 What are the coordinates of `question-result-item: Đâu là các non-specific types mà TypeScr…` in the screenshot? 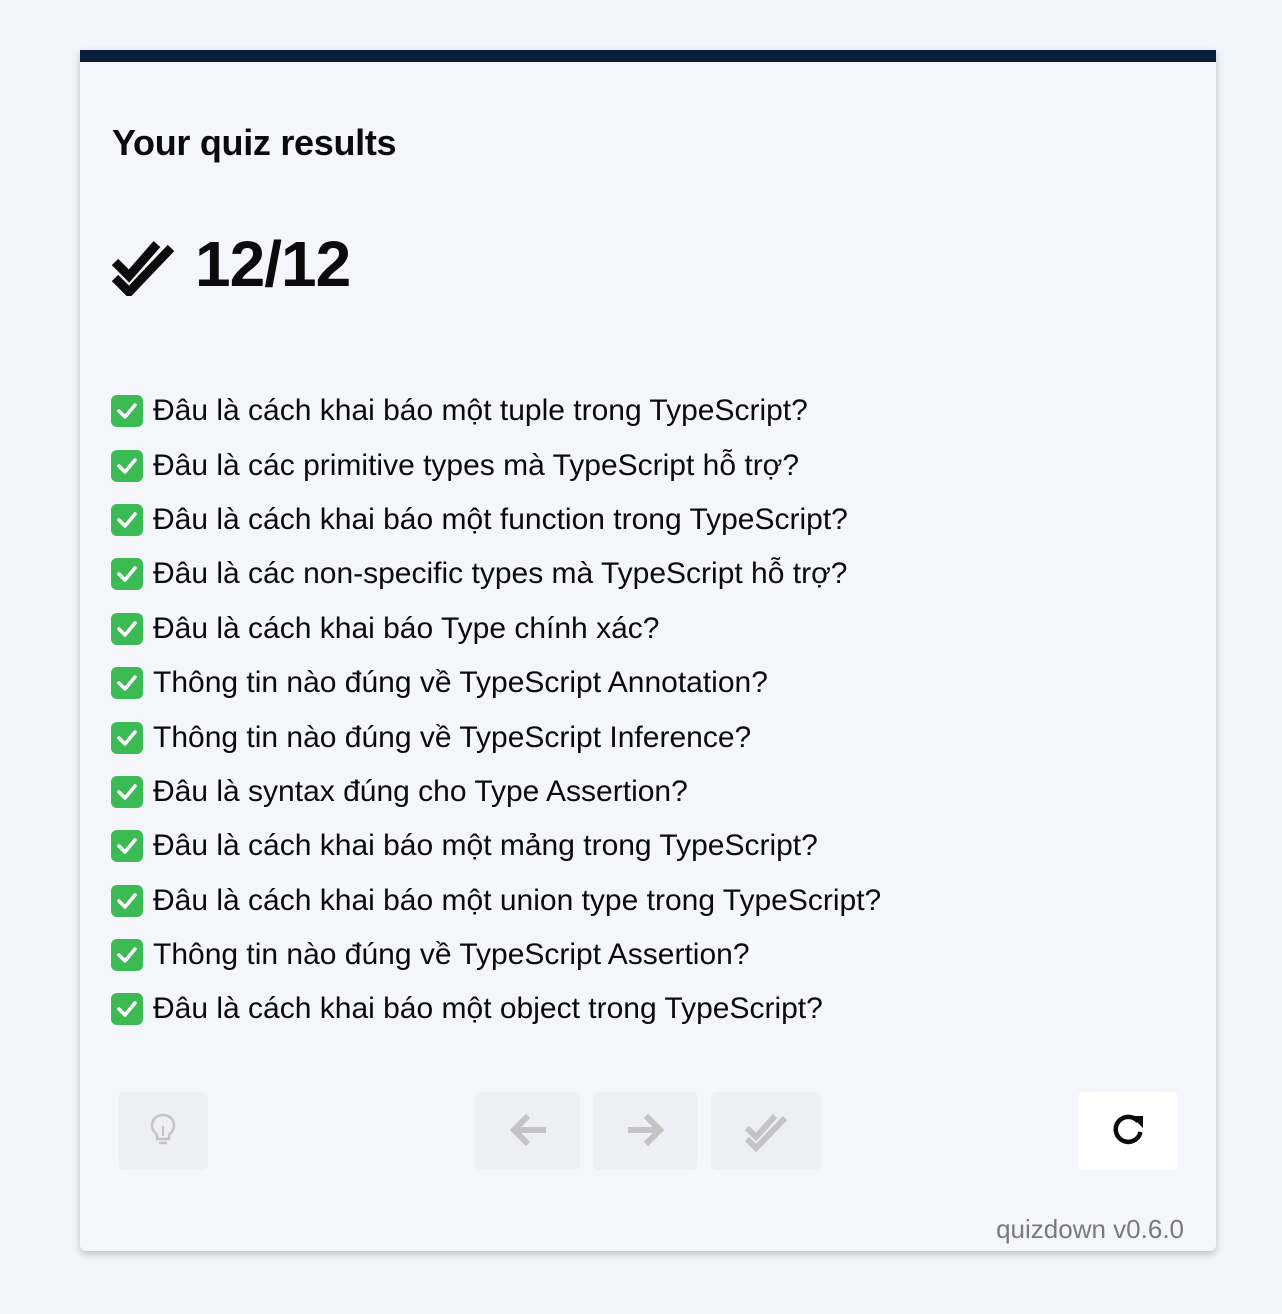 It's located at (496, 574).